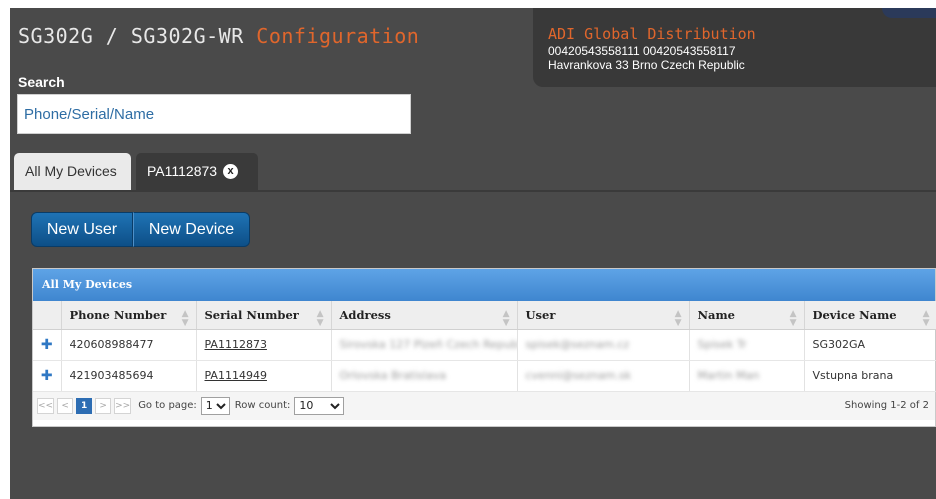  I want to click on cell-address: Orlovska Bratislava, so click(424, 376).